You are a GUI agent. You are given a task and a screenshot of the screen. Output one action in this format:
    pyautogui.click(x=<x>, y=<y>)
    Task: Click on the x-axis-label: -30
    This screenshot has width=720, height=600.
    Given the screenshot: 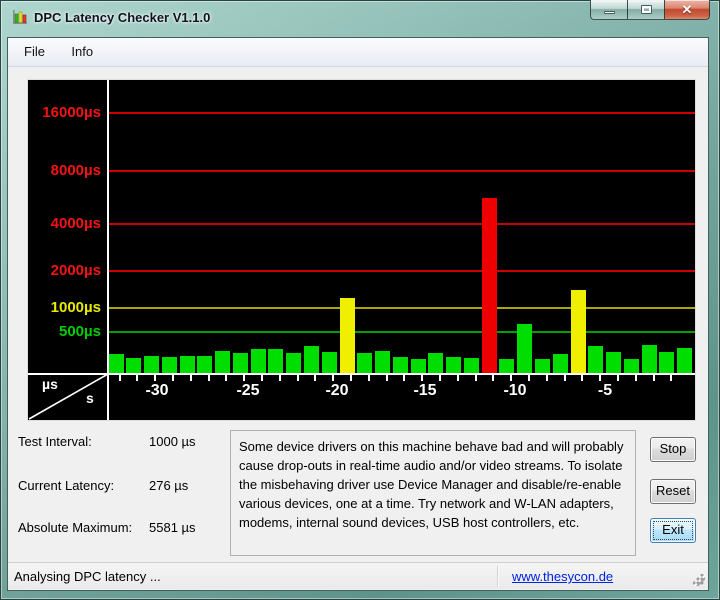 What is the action you would take?
    pyautogui.click(x=157, y=390)
    